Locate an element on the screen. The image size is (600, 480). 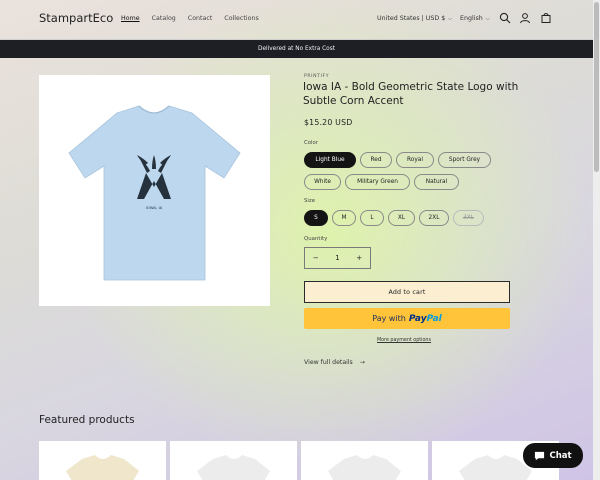
size-option-3xl: 3XL is located at coordinates (468, 218).